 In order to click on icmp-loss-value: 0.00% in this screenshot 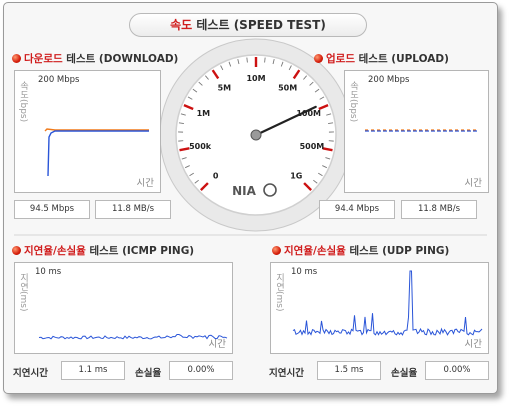, I will do `click(201, 370)`.